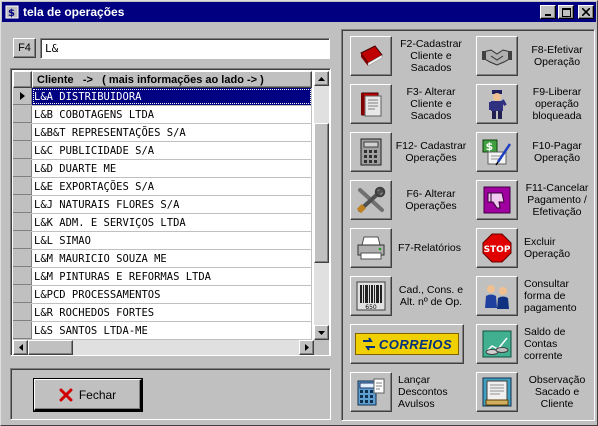 Image resolution: width=598 pixels, height=426 pixels. I want to click on table-row: L&K ADM. E SERVIÇOS LTDA, so click(162, 223).